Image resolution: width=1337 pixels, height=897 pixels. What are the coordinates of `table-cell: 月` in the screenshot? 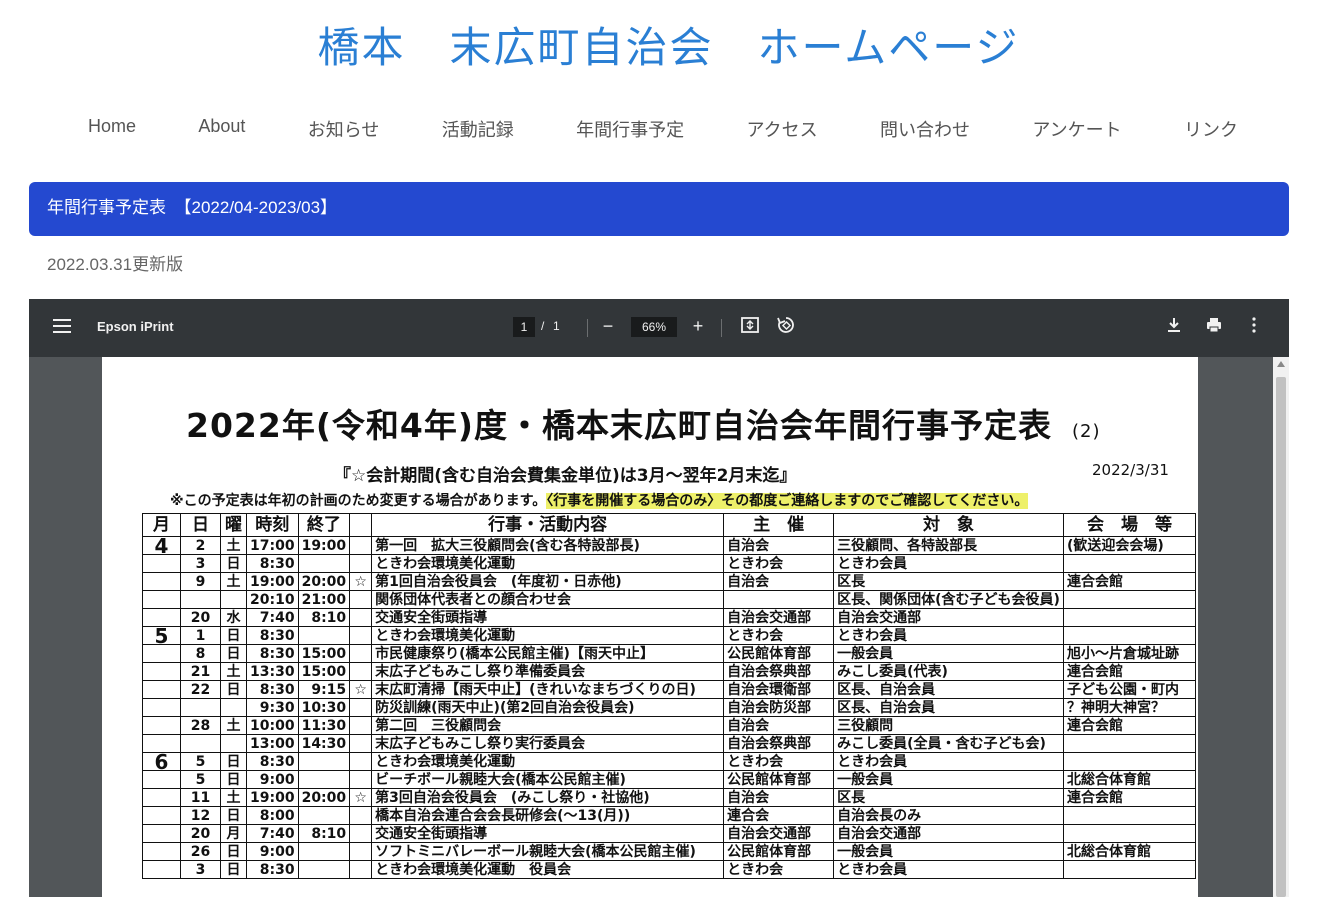 It's located at (233, 833).